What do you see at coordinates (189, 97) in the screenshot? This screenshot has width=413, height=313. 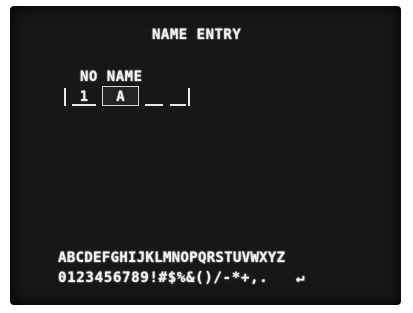 I see `entry-right-bracket` at bounding box center [189, 97].